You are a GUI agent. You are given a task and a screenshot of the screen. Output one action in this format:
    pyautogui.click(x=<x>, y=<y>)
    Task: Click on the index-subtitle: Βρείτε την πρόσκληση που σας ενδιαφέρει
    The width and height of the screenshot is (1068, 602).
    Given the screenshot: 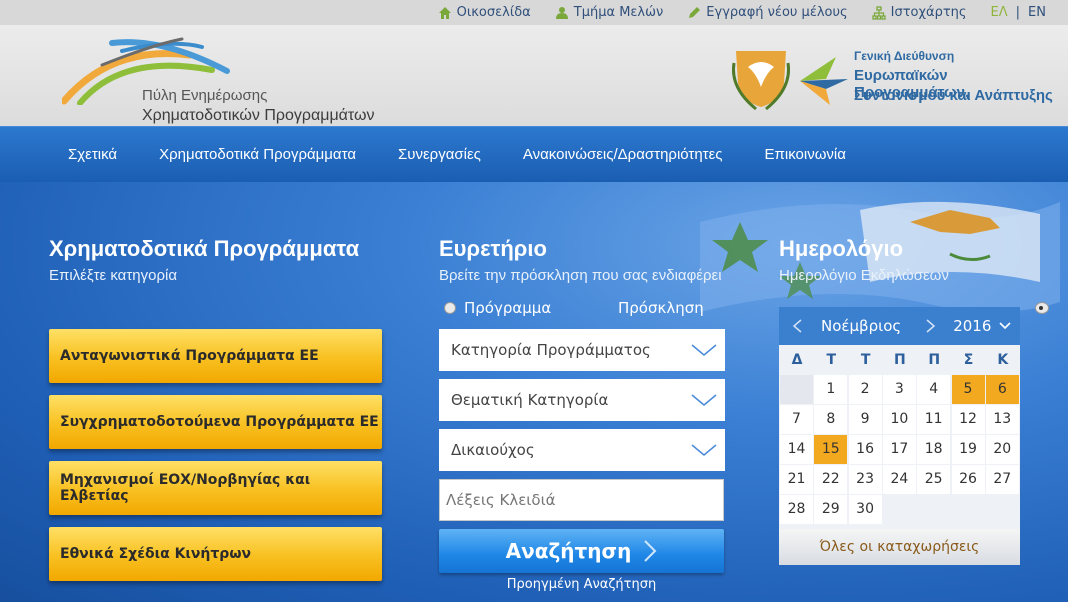 What is the action you would take?
    pyautogui.click(x=580, y=275)
    